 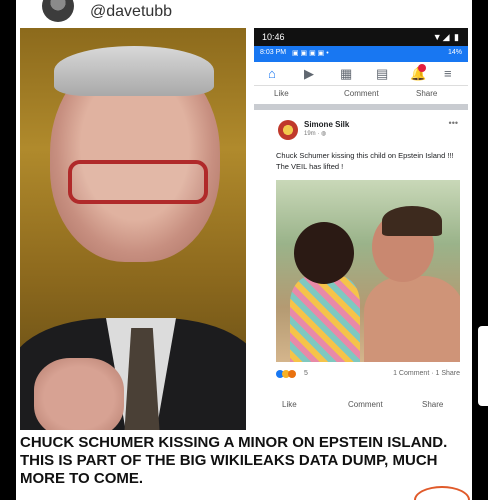 What do you see at coordinates (426, 373) in the screenshot?
I see `comments-shares-count: 1 Comment · 1 Share` at bounding box center [426, 373].